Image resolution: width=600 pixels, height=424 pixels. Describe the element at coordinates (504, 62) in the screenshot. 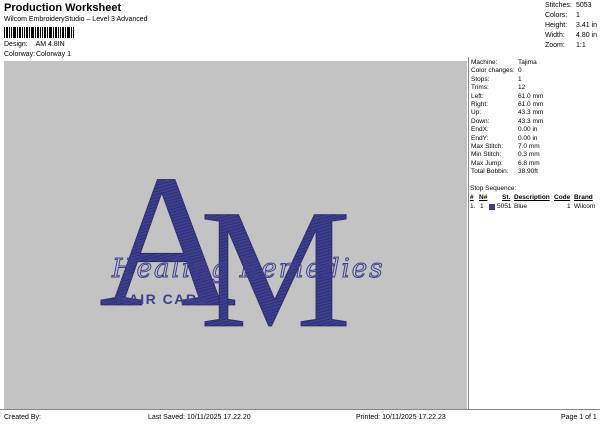

I see `info-machine: Machine: Tajima` at that location.